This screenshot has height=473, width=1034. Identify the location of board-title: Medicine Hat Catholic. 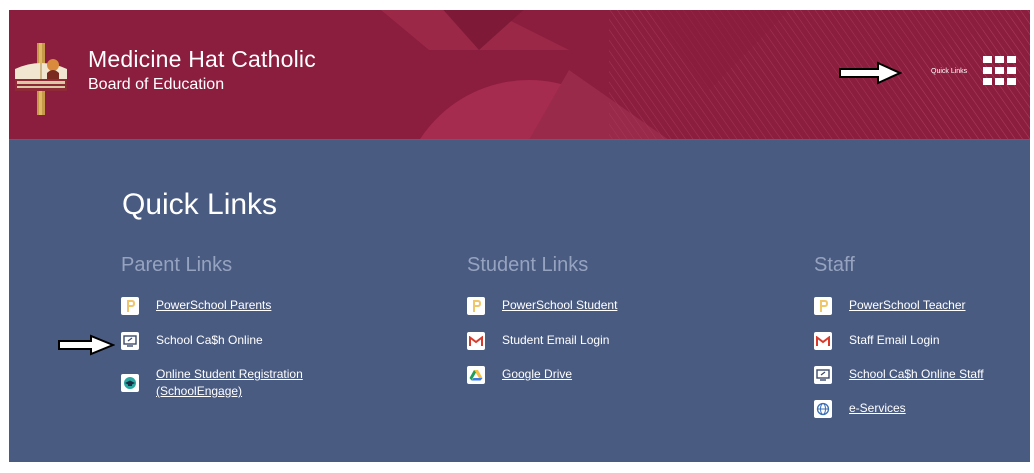
(202, 59).